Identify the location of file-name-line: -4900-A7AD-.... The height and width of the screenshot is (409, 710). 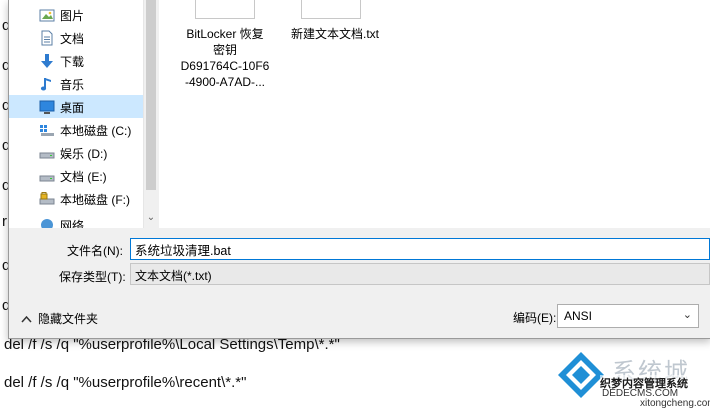
(225, 82).